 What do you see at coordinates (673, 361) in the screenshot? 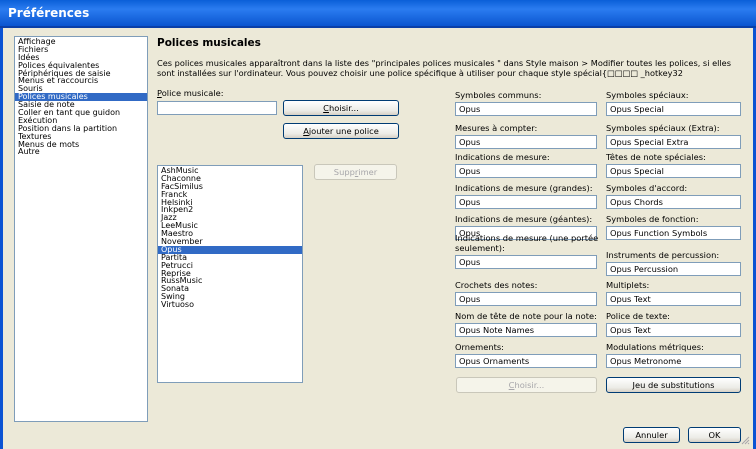
I see `style-font-field: Opus Metronome` at bounding box center [673, 361].